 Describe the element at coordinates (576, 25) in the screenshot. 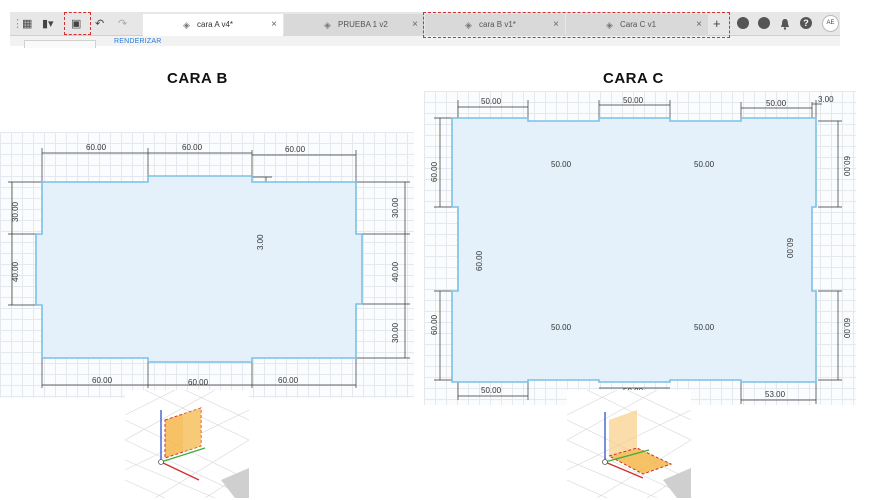

I see `tabs-highlight-box` at that location.